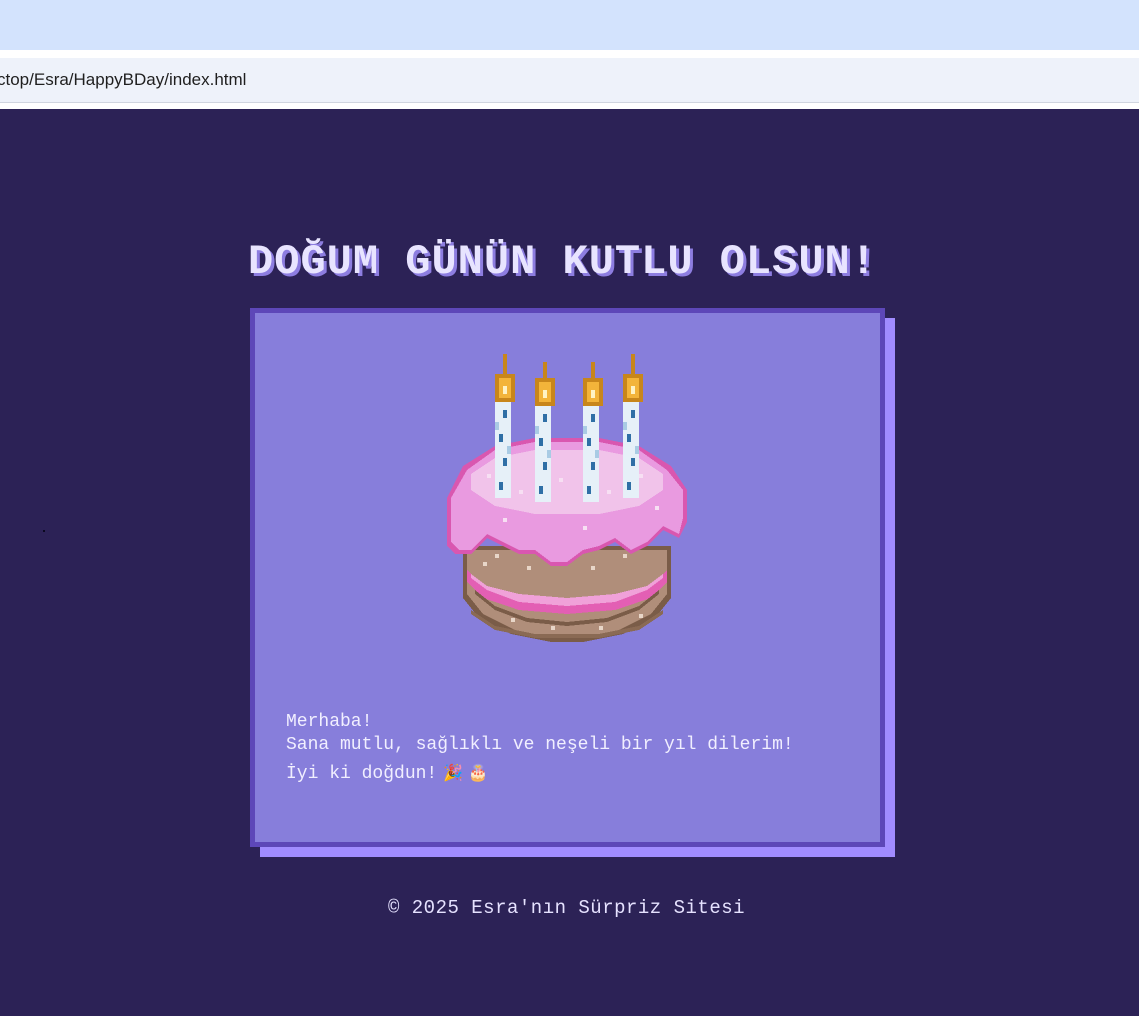 The width and height of the screenshot is (1139, 1016). Describe the element at coordinates (569, 25) in the screenshot. I see `browser-tab-strip` at that location.